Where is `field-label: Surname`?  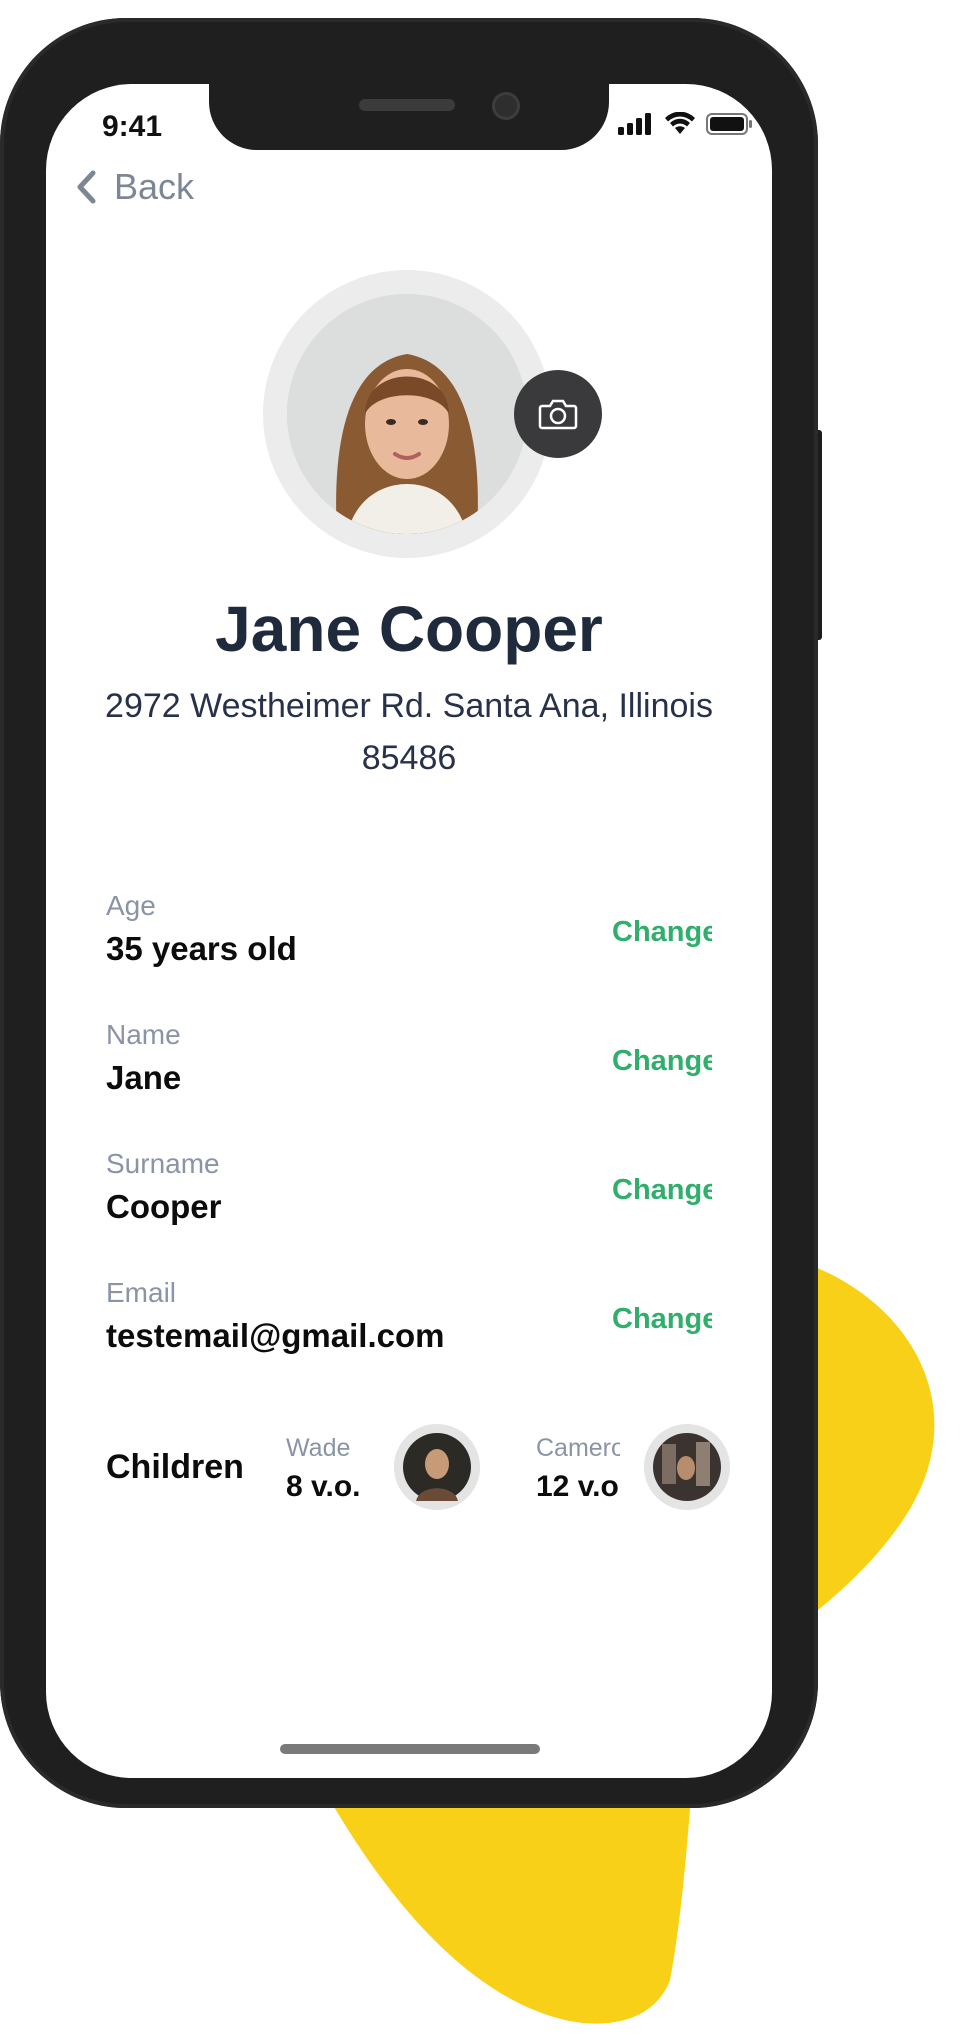
field-label: Surname is located at coordinates (163, 1163).